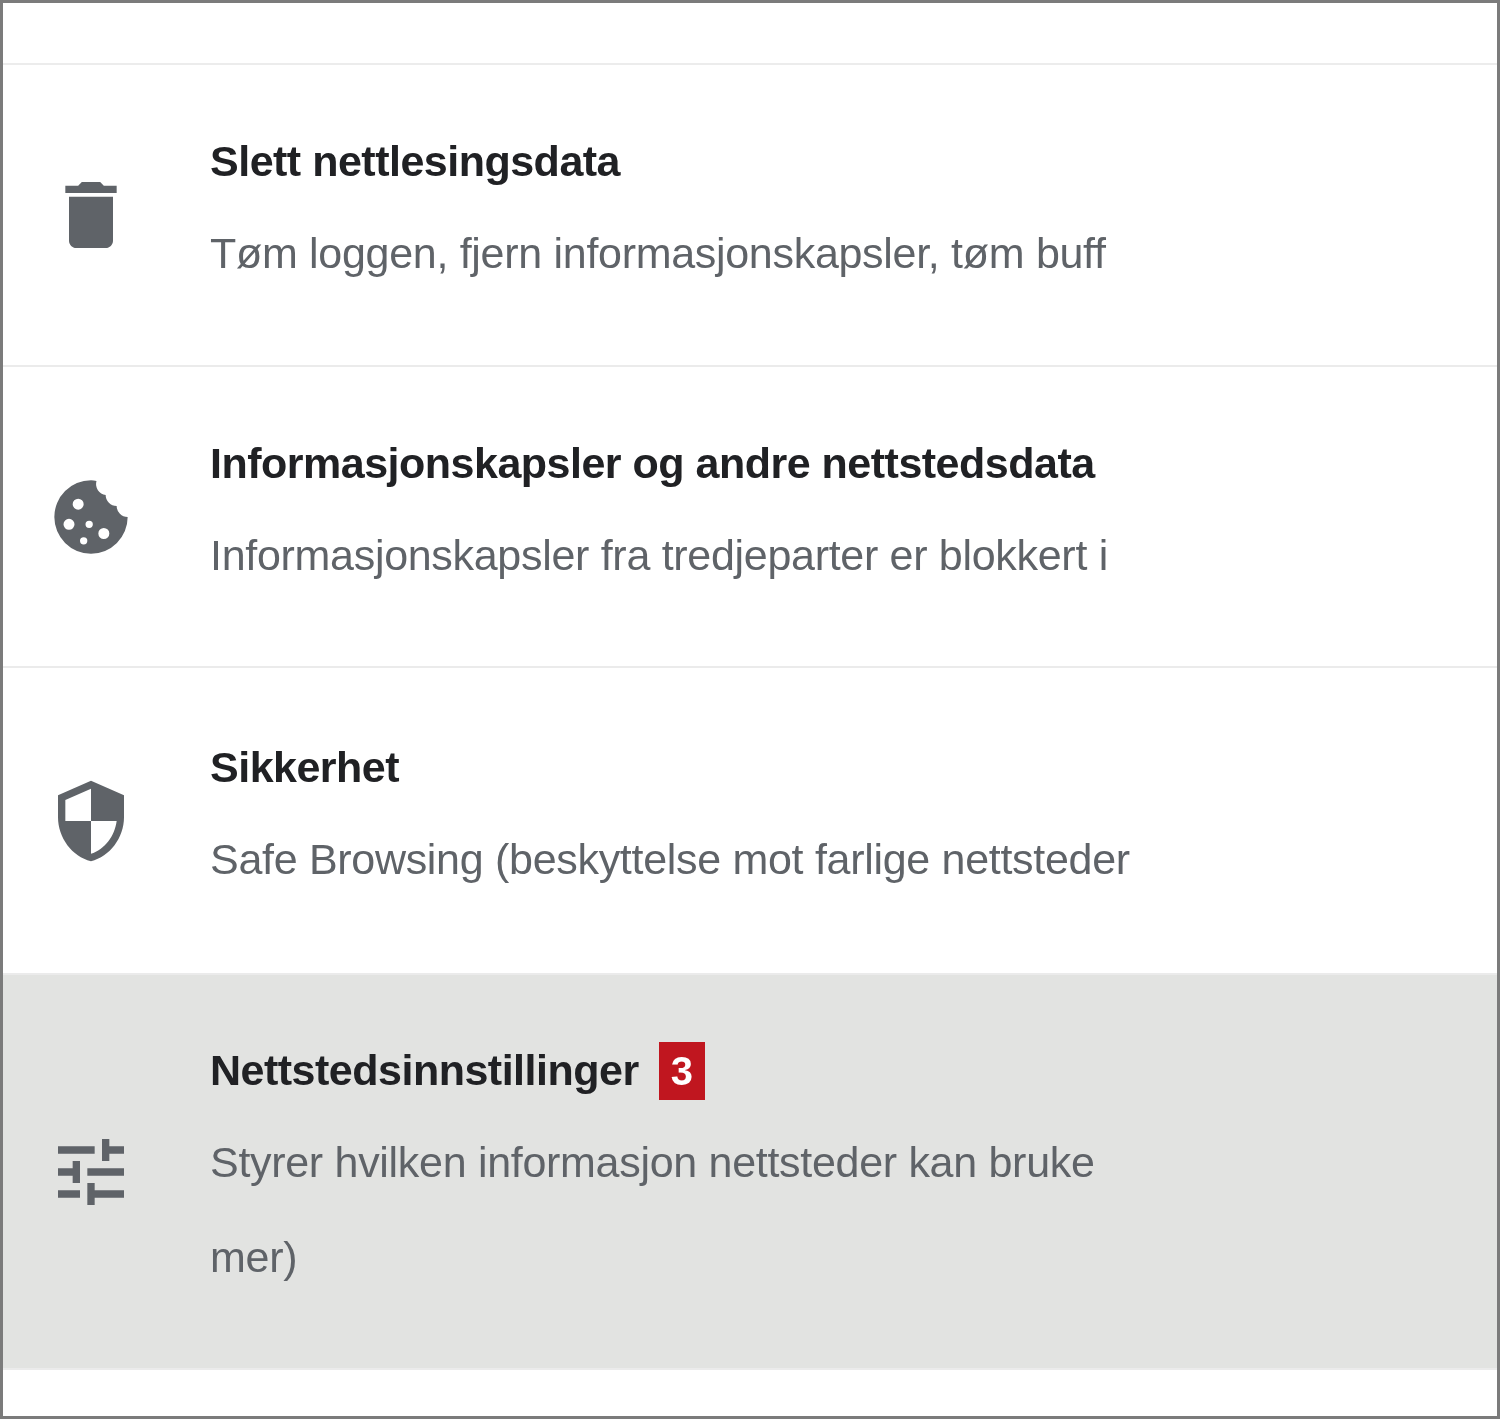 The width and height of the screenshot is (1500, 1419). Describe the element at coordinates (305, 767) in the screenshot. I see `row-title: Sikkerhet` at that location.